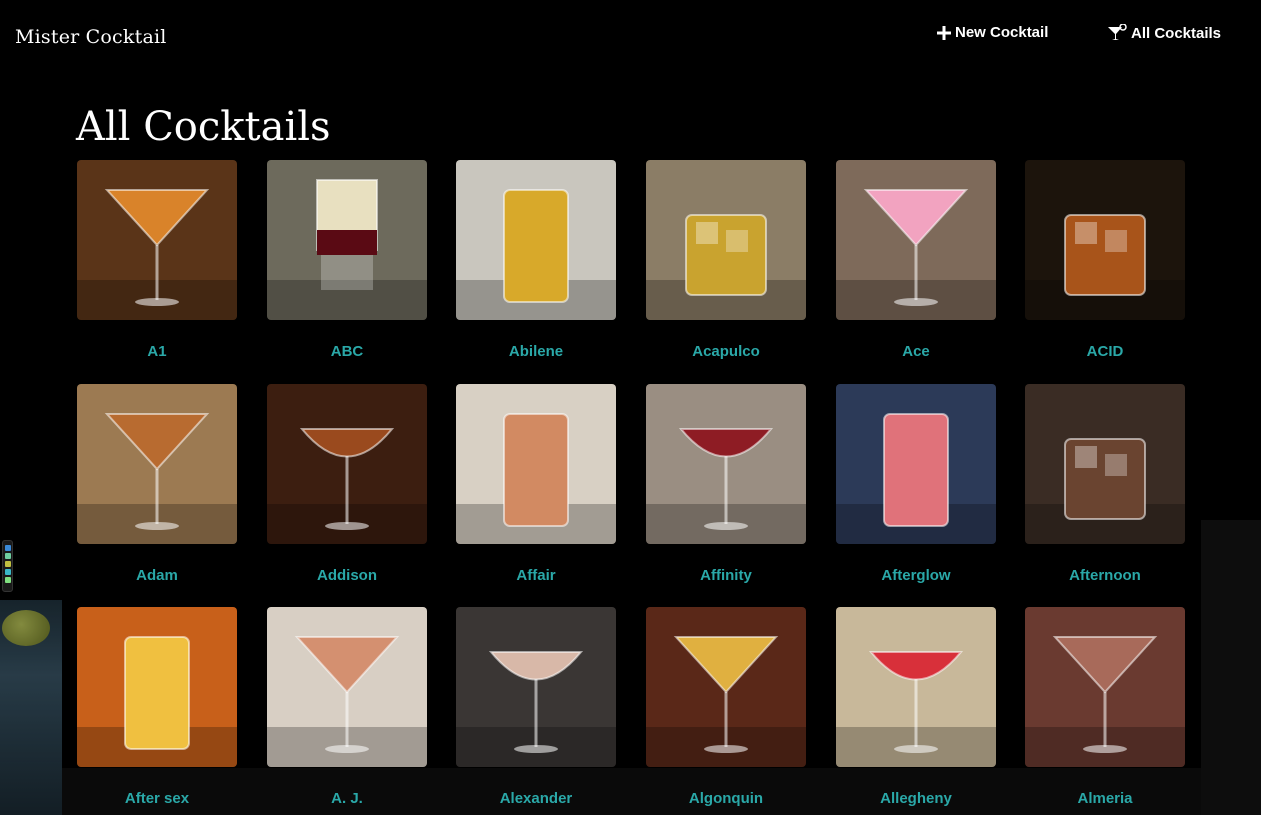  Describe the element at coordinates (347, 351) in the screenshot. I see `cocktail-name: ABC` at that location.